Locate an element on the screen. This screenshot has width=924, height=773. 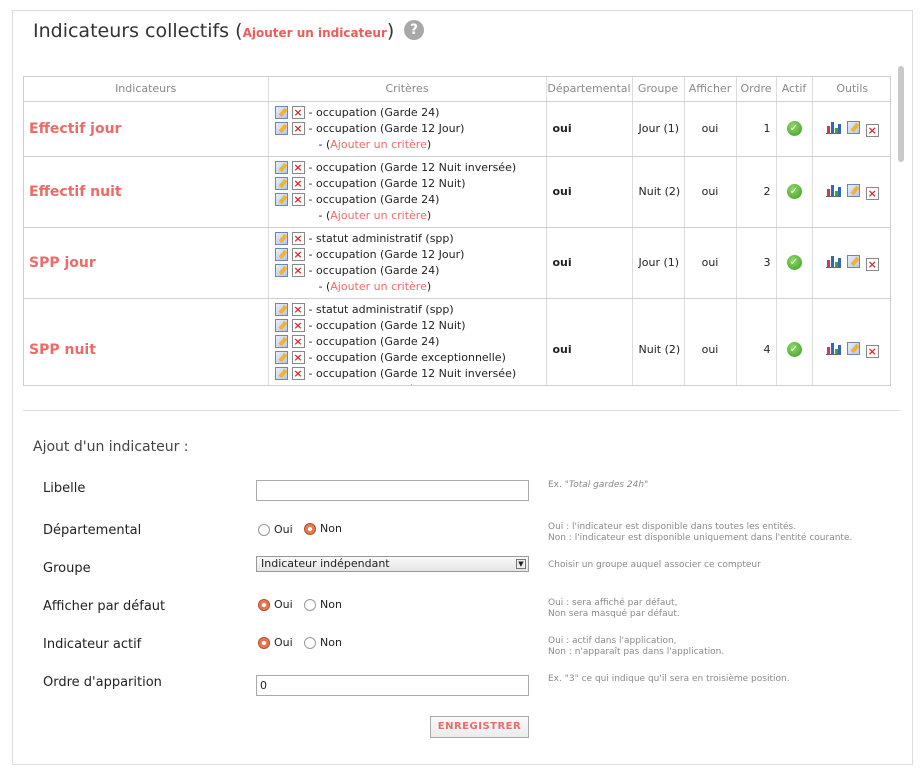
criterion-line: × - occupation (Garde 12 Nuit) is located at coordinates (410, 184).